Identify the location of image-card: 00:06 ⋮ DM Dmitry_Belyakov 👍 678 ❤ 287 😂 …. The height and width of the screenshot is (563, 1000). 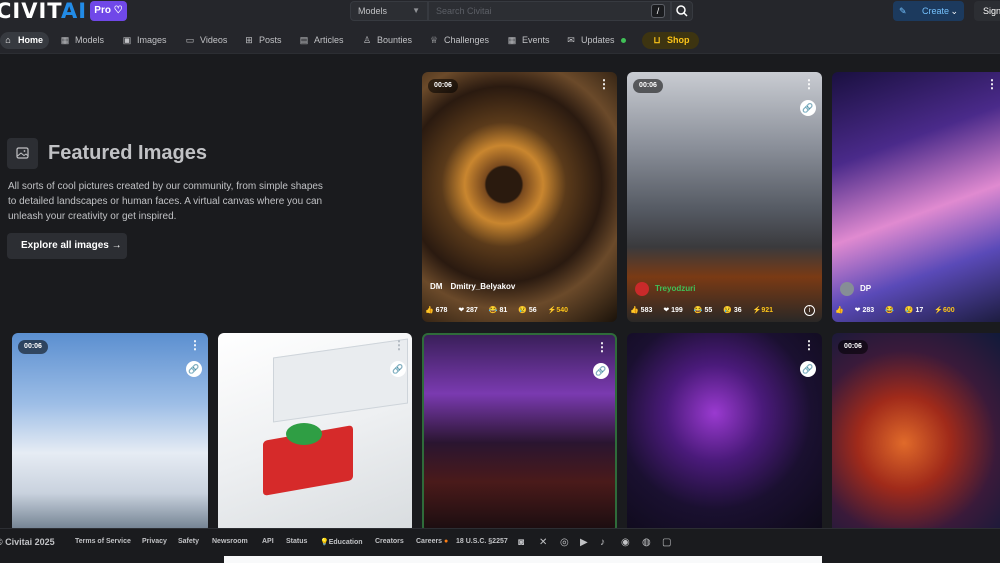
(519, 197).